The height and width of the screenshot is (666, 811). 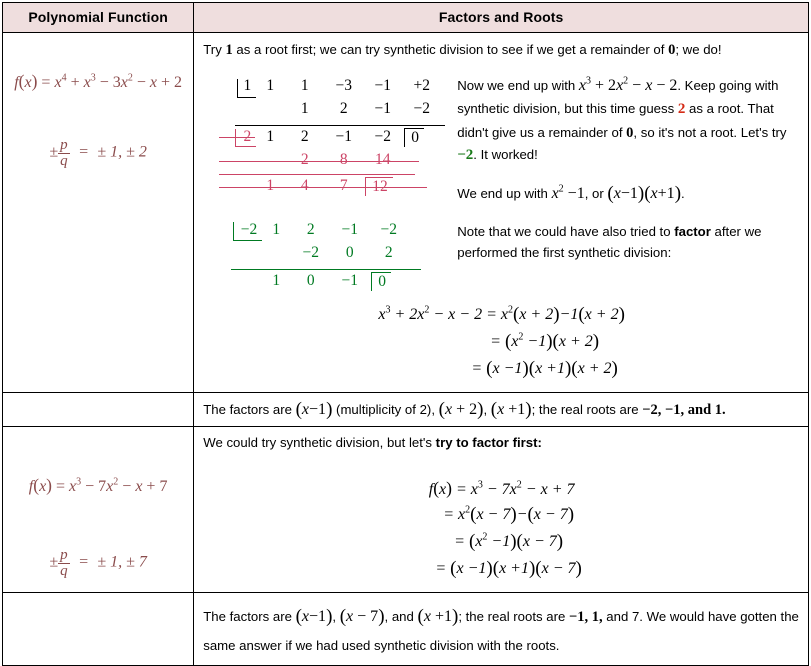 What do you see at coordinates (317, 174) in the screenshot?
I see `synth2-divider-bar` at bounding box center [317, 174].